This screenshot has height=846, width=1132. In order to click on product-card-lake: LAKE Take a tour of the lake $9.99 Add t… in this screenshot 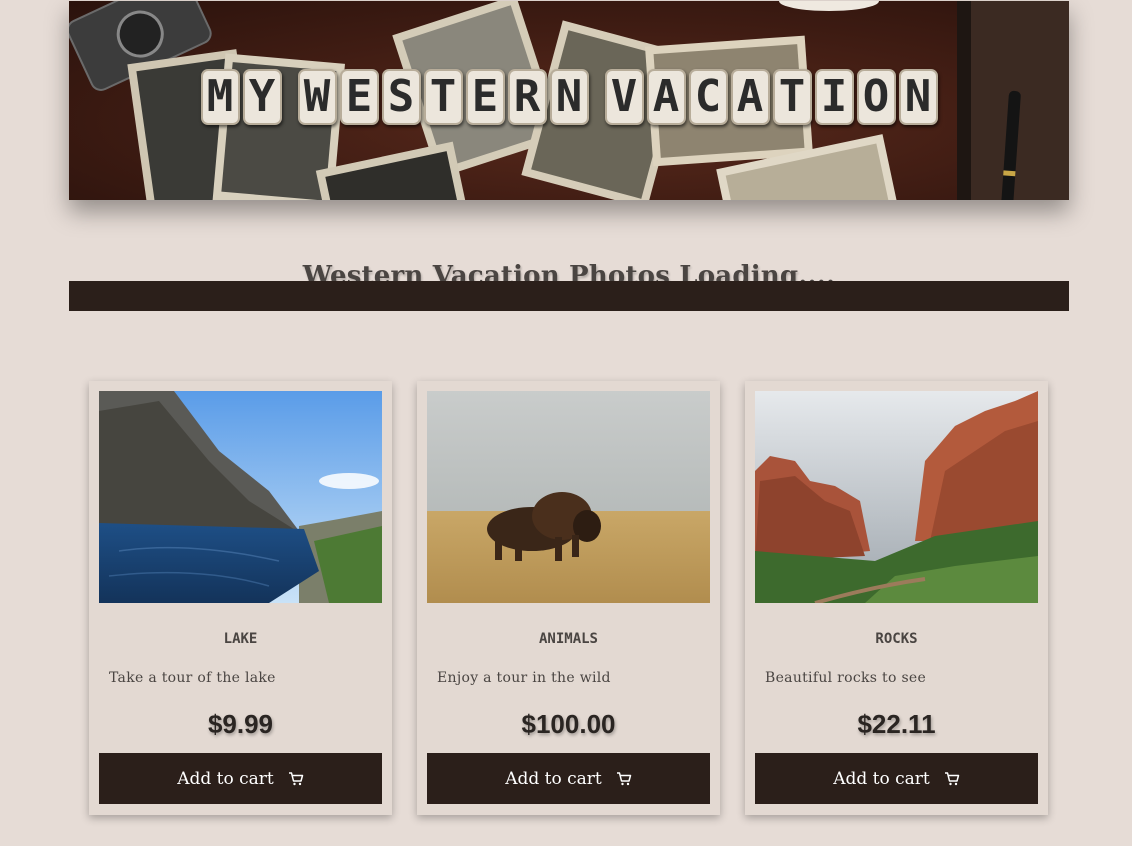, I will do `click(240, 598)`.